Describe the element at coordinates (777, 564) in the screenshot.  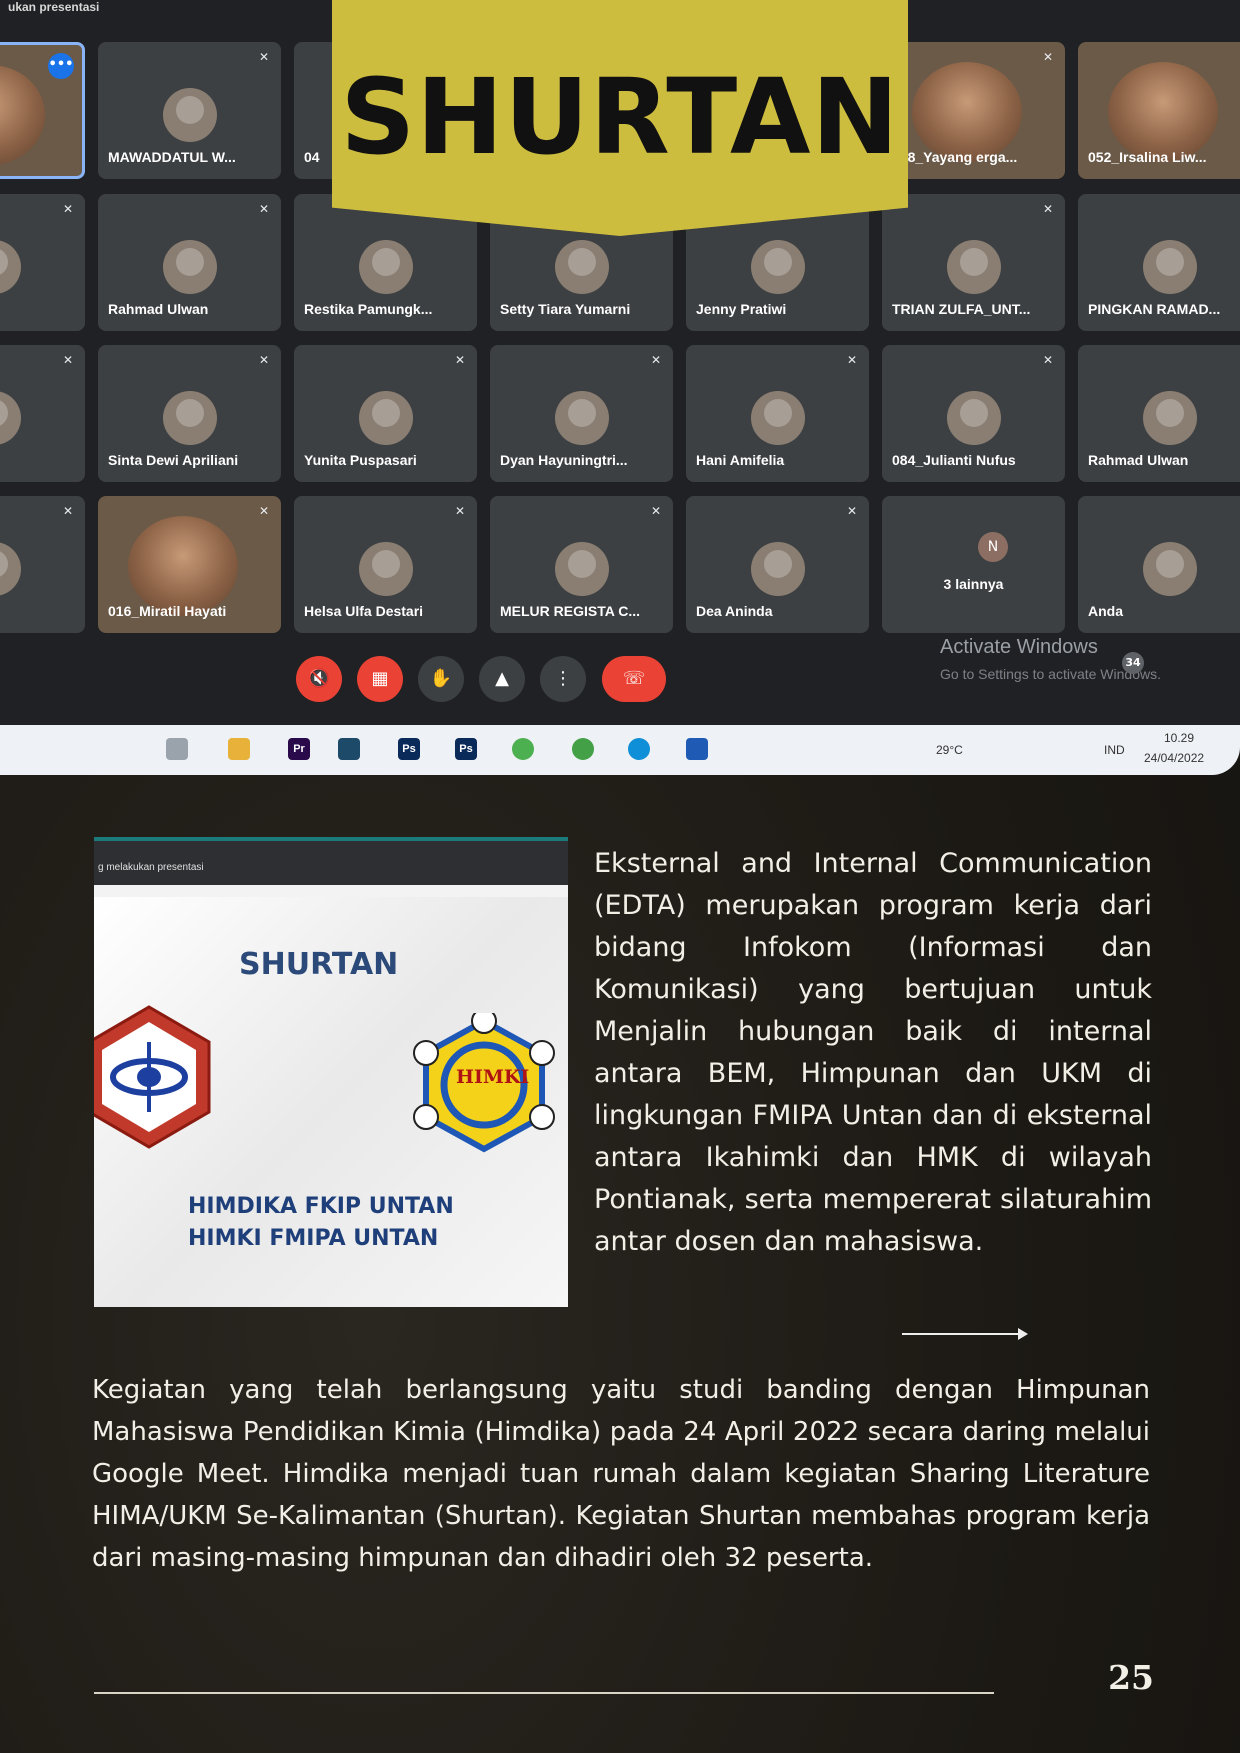
I see `participant-tile: ✕ Dea Aninda` at that location.